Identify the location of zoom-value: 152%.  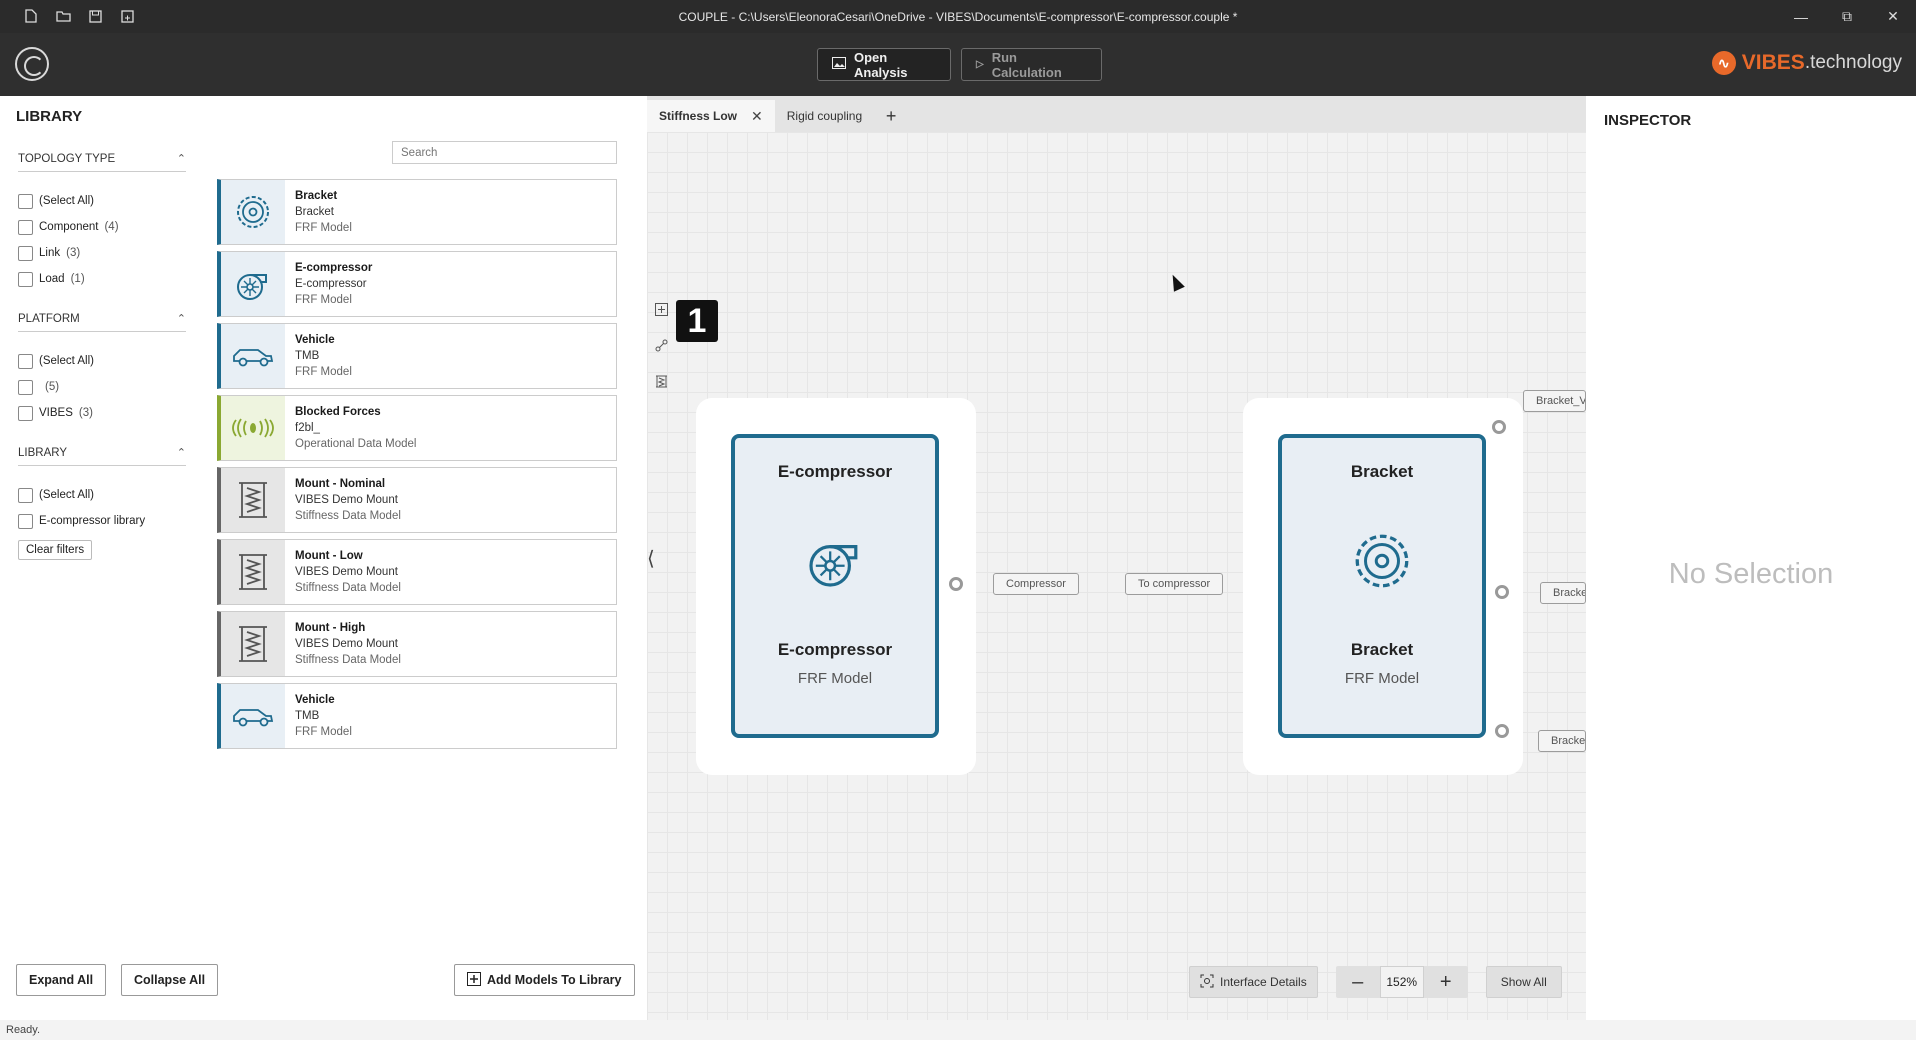
(1401, 982).